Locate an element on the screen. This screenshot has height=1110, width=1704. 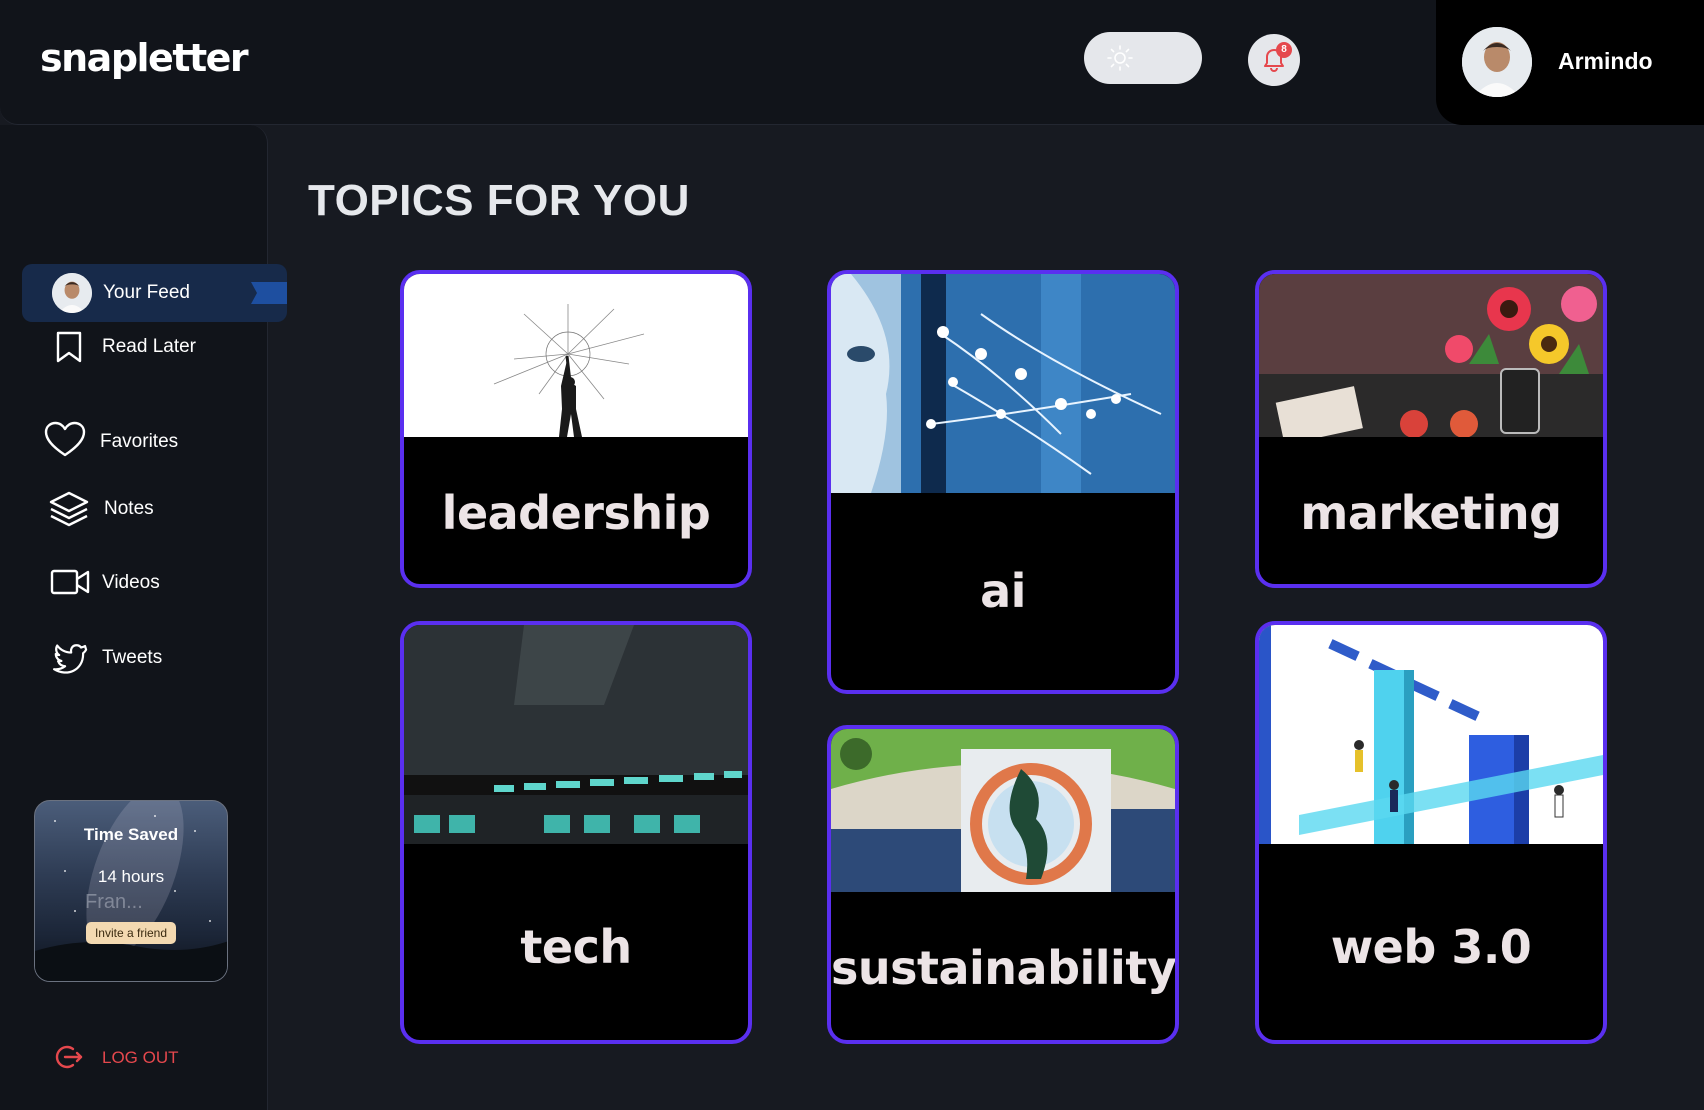
topic-card-marketing: marketing is located at coordinates (1431, 429).